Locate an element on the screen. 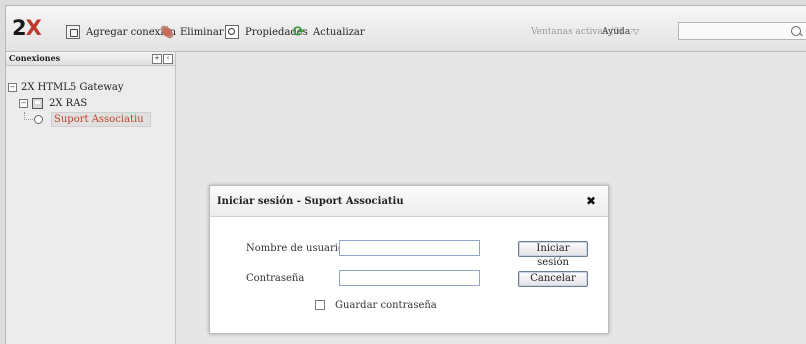 This screenshot has height=344, width=806. chevron-down-icon: ▽ is located at coordinates (636, 31).